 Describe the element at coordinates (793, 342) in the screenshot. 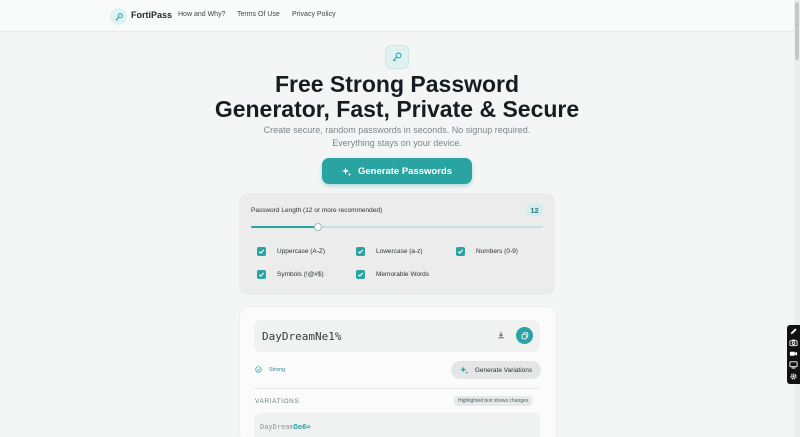

I see `camera-icon` at that location.